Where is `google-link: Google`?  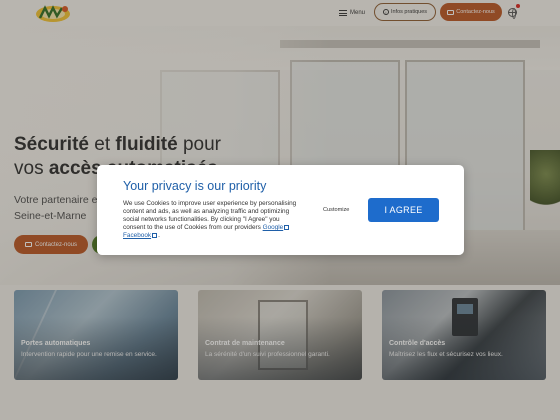
google-link: Google is located at coordinates (273, 227).